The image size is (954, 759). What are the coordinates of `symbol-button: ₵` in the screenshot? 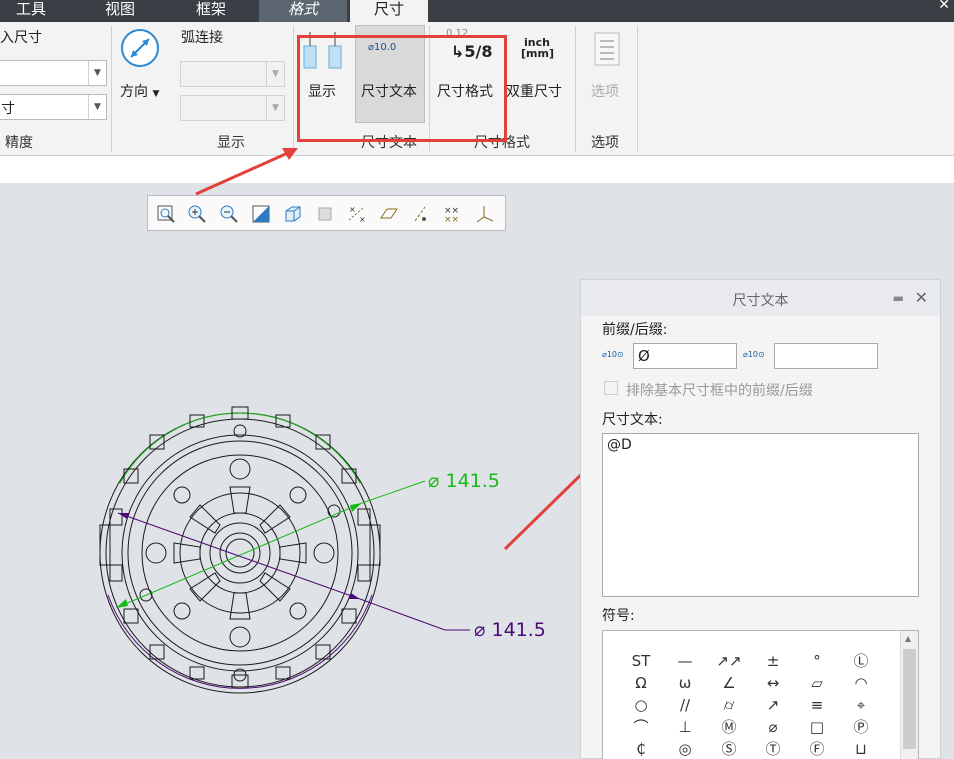 It's located at (641, 749).